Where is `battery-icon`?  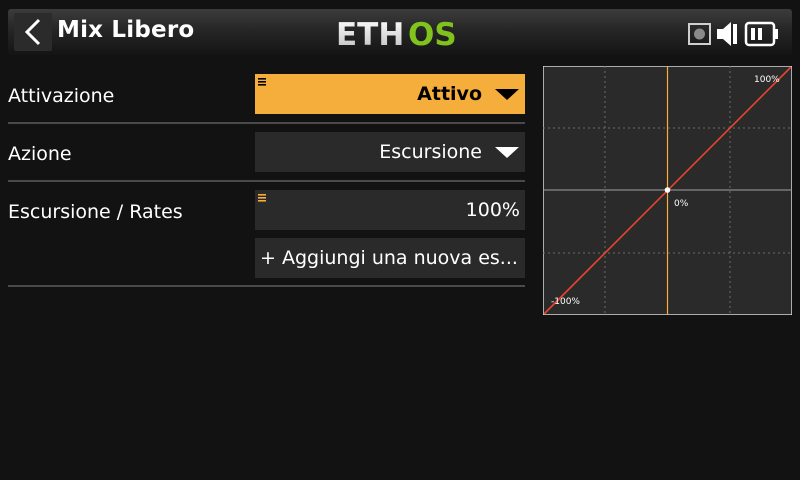 battery-icon is located at coordinates (761, 34).